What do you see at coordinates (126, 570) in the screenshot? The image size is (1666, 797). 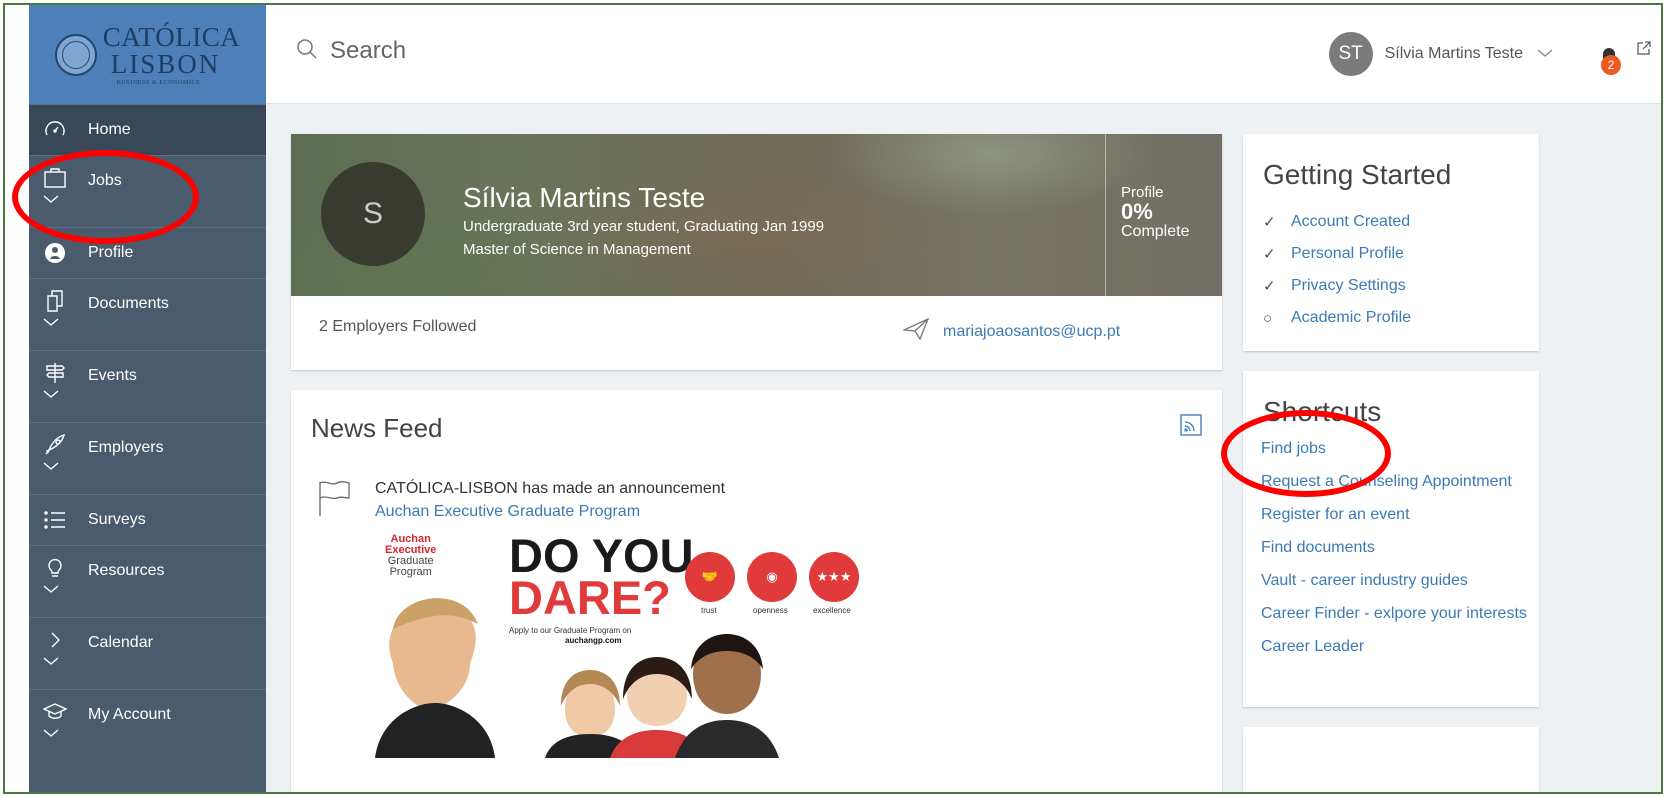 I see `sidebar-item-label: Resources` at bounding box center [126, 570].